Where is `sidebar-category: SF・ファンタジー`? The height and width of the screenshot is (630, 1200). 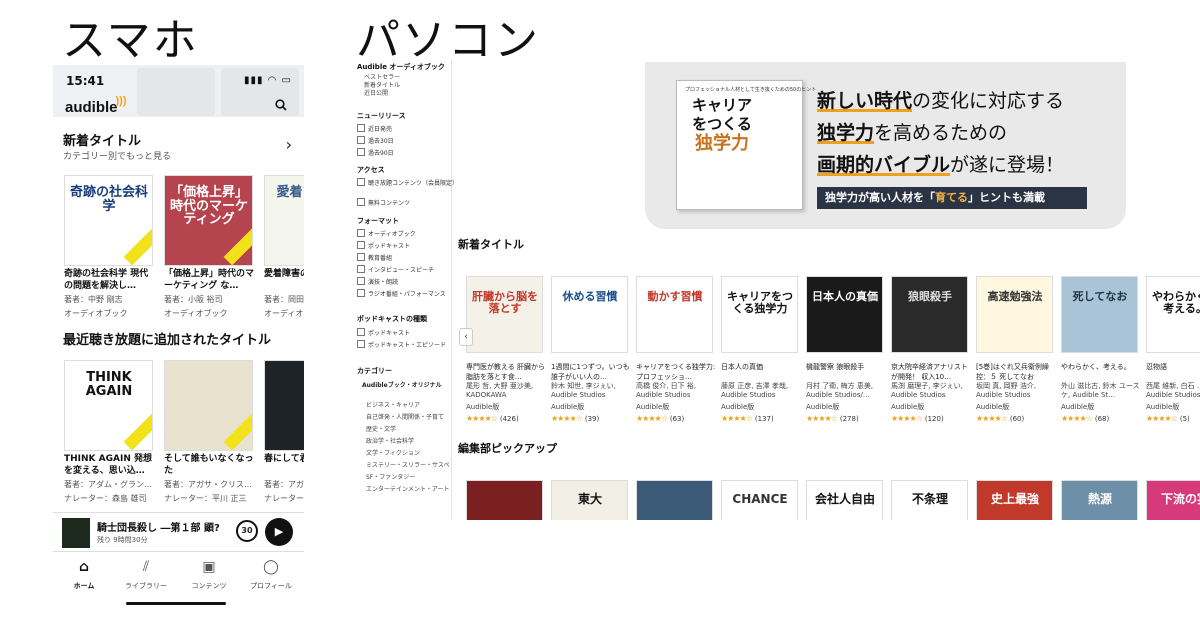 sidebar-category: SF・ファンタジー is located at coordinates (390, 476).